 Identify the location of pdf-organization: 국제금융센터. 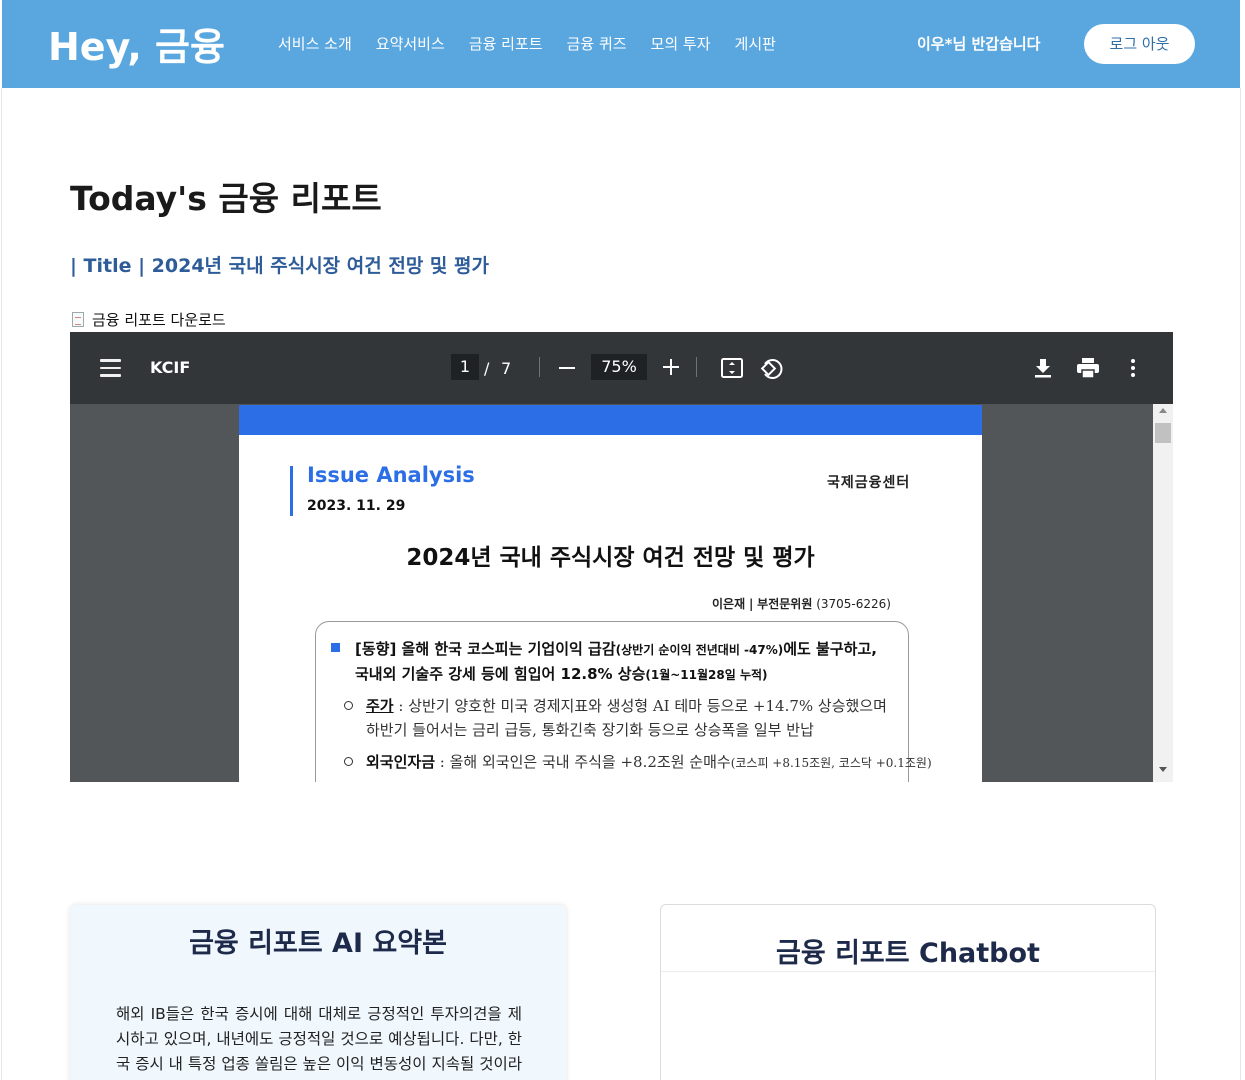
(869, 483).